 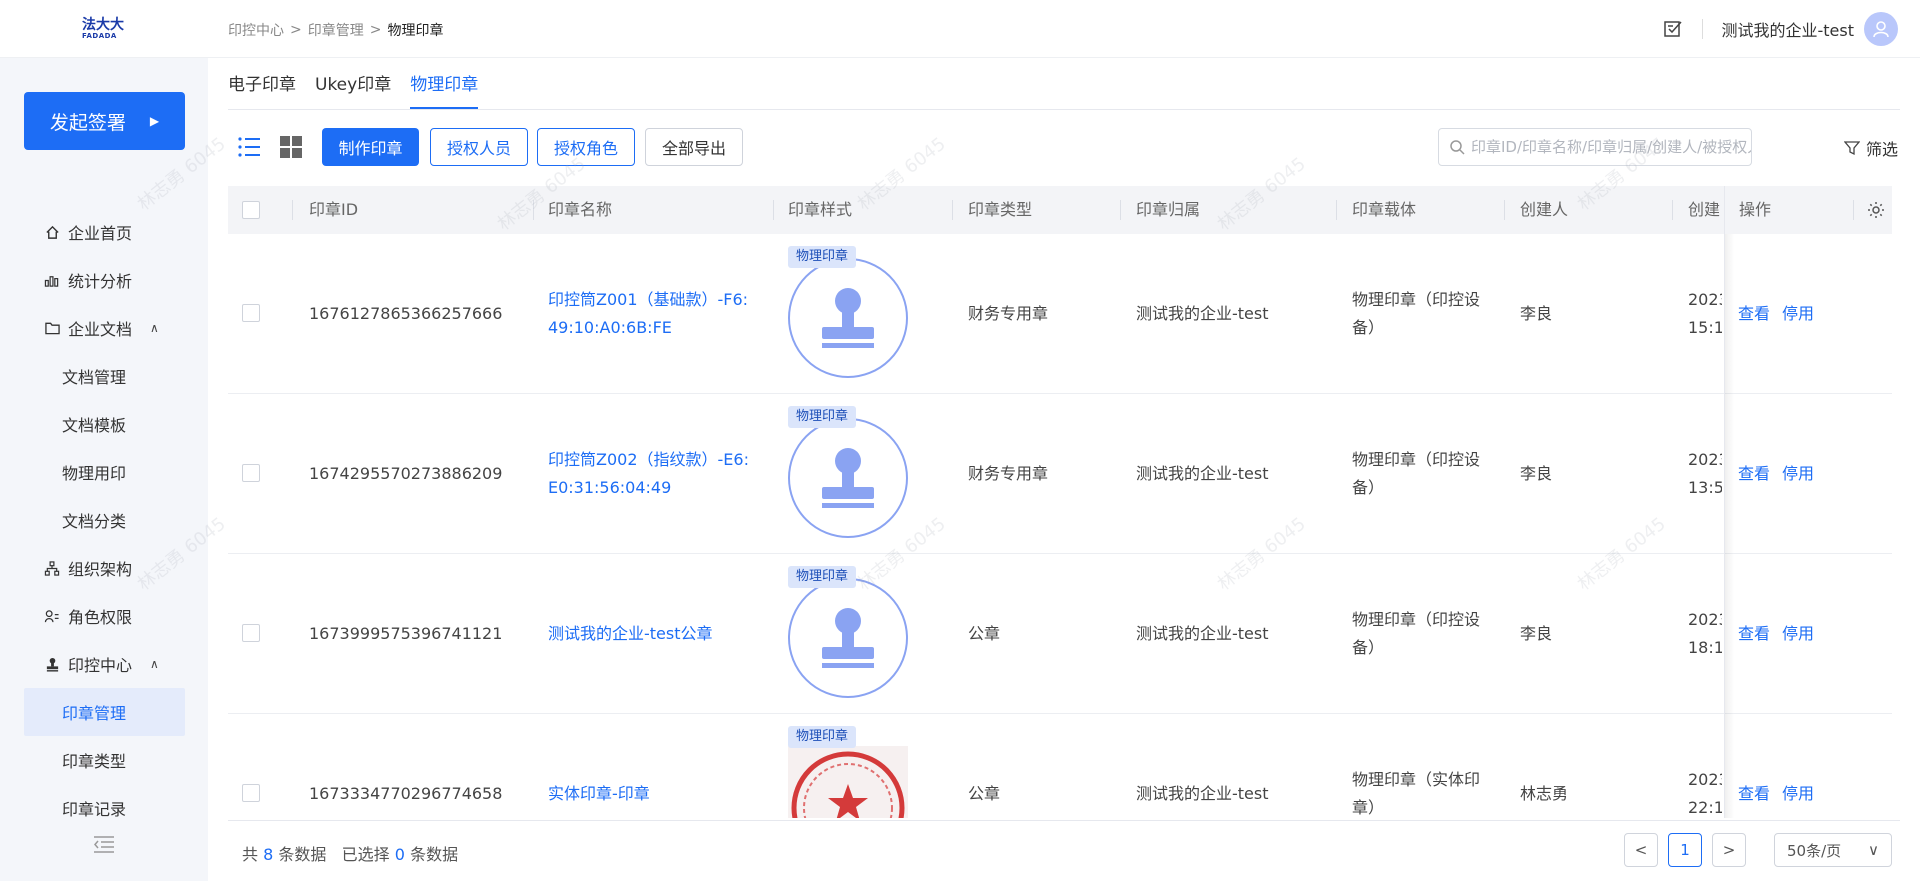 What do you see at coordinates (333, 210) in the screenshot?
I see `column-header-seal-id: 印章ID` at bounding box center [333, 210].